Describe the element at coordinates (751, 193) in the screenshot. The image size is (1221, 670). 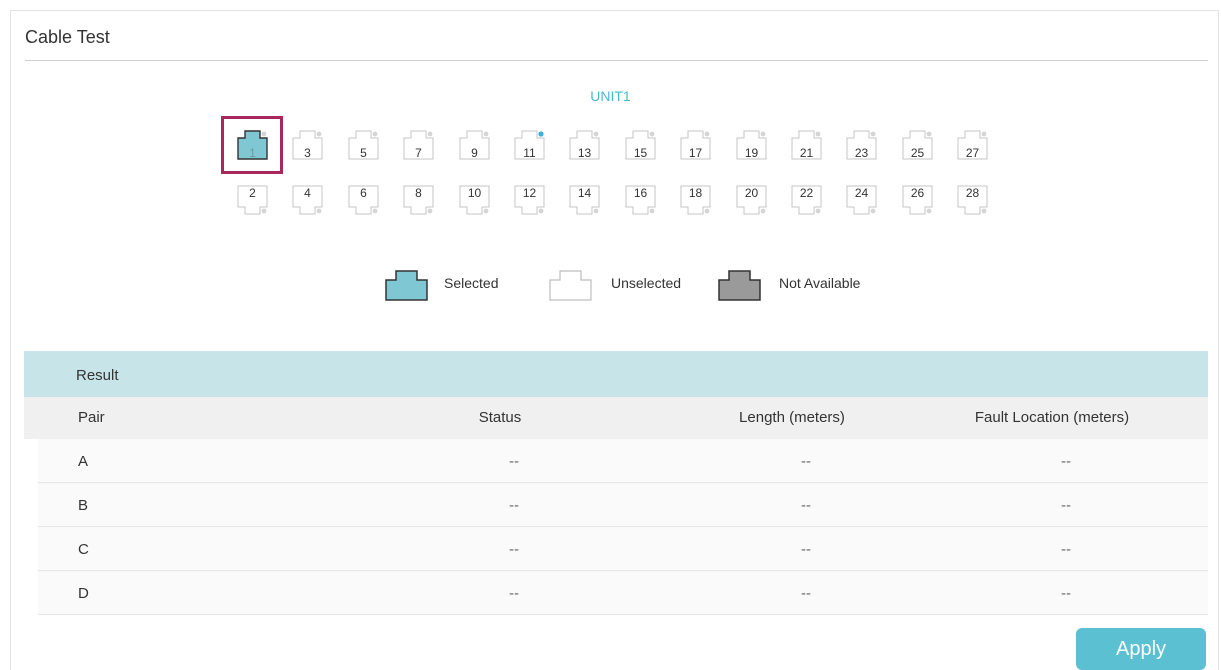
I see `port-number: 20` at that location.